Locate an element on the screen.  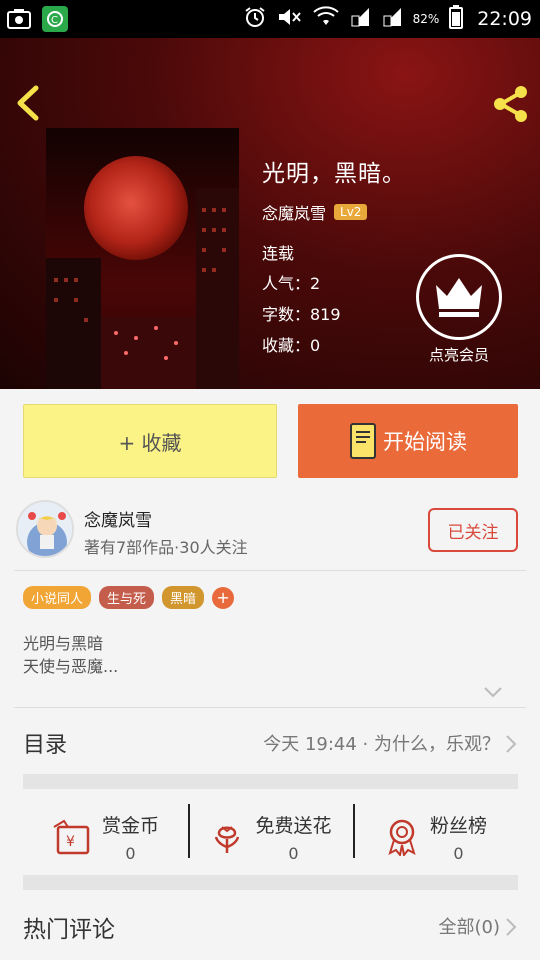
expand-description-button is located at coordinates (493, 693).